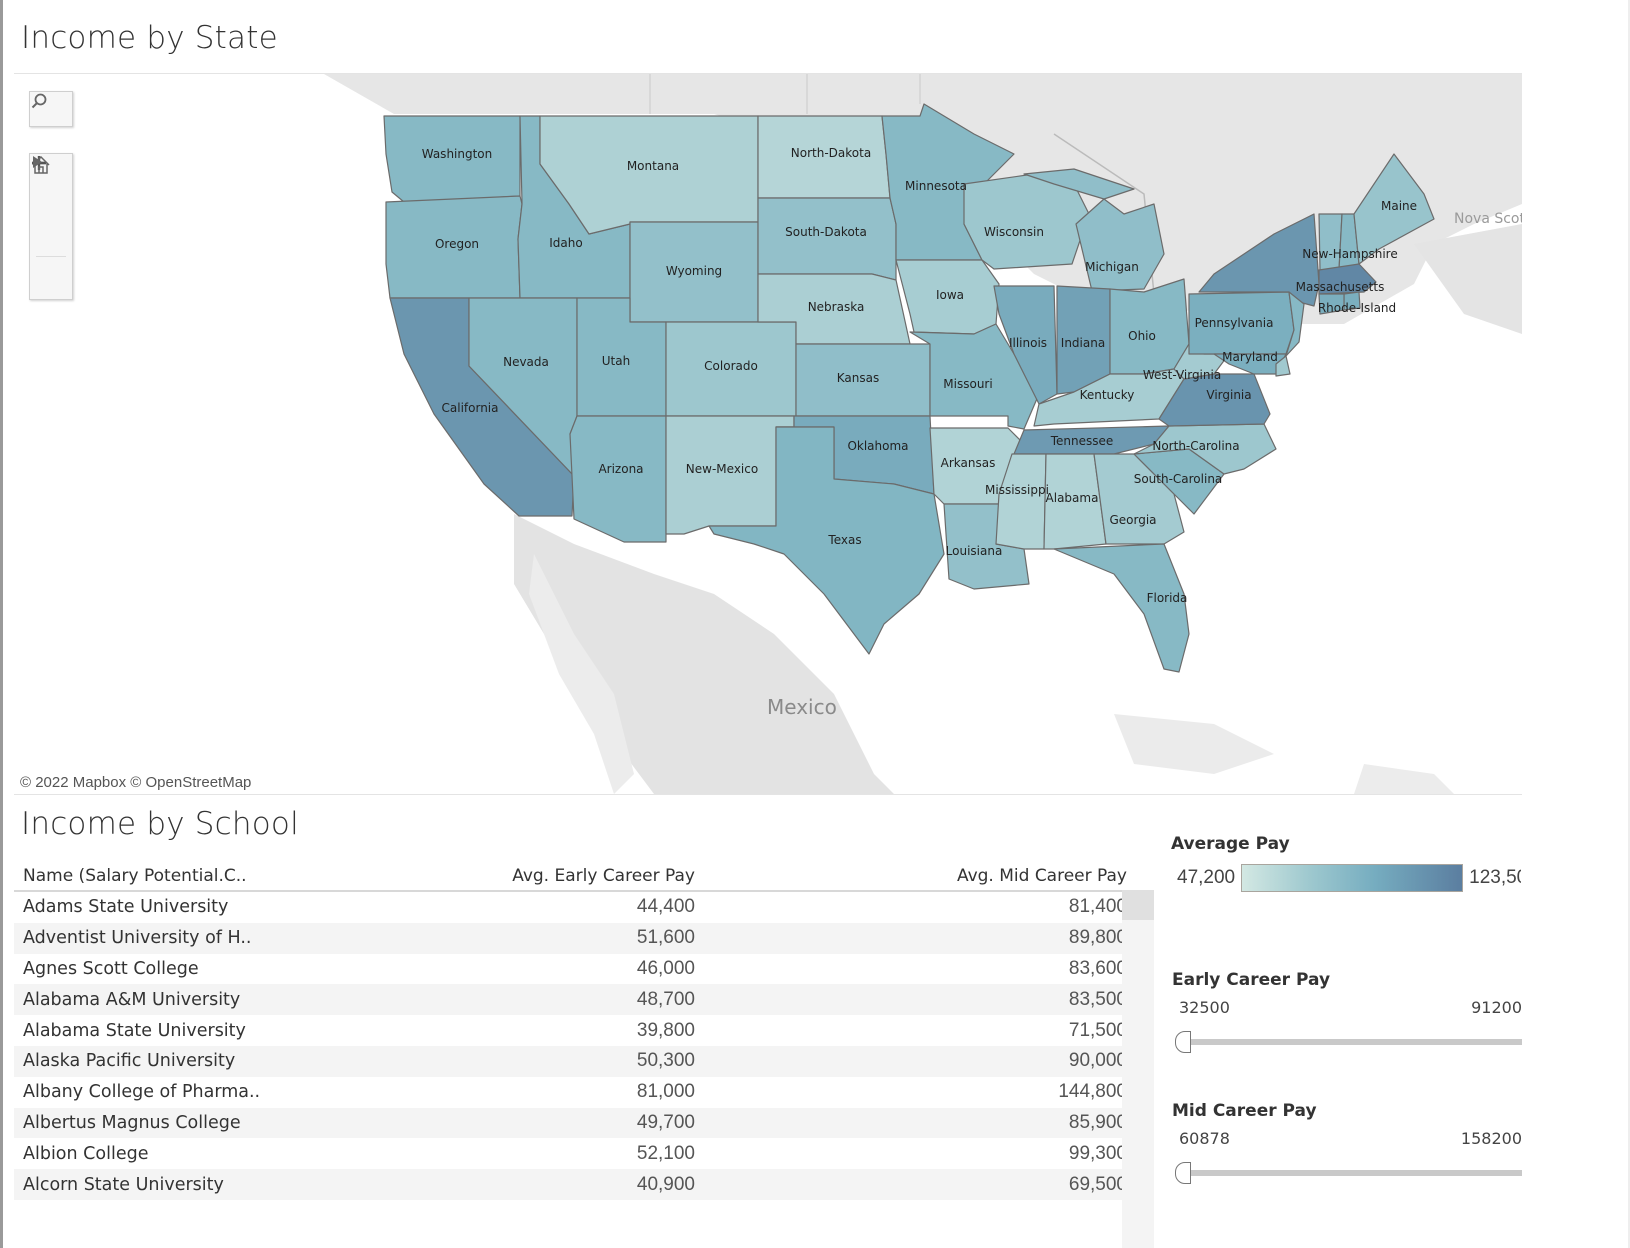  I want to click on table-title: Income by School, so click(160, 824).